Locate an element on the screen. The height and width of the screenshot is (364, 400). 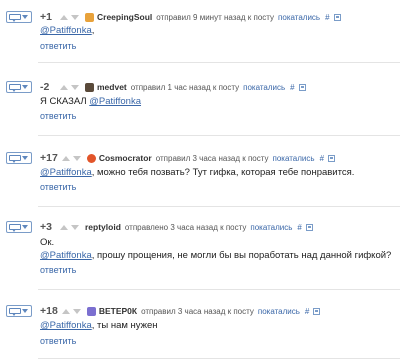
comment-text: , ты нам нужен is located at coordinates (124, 325).